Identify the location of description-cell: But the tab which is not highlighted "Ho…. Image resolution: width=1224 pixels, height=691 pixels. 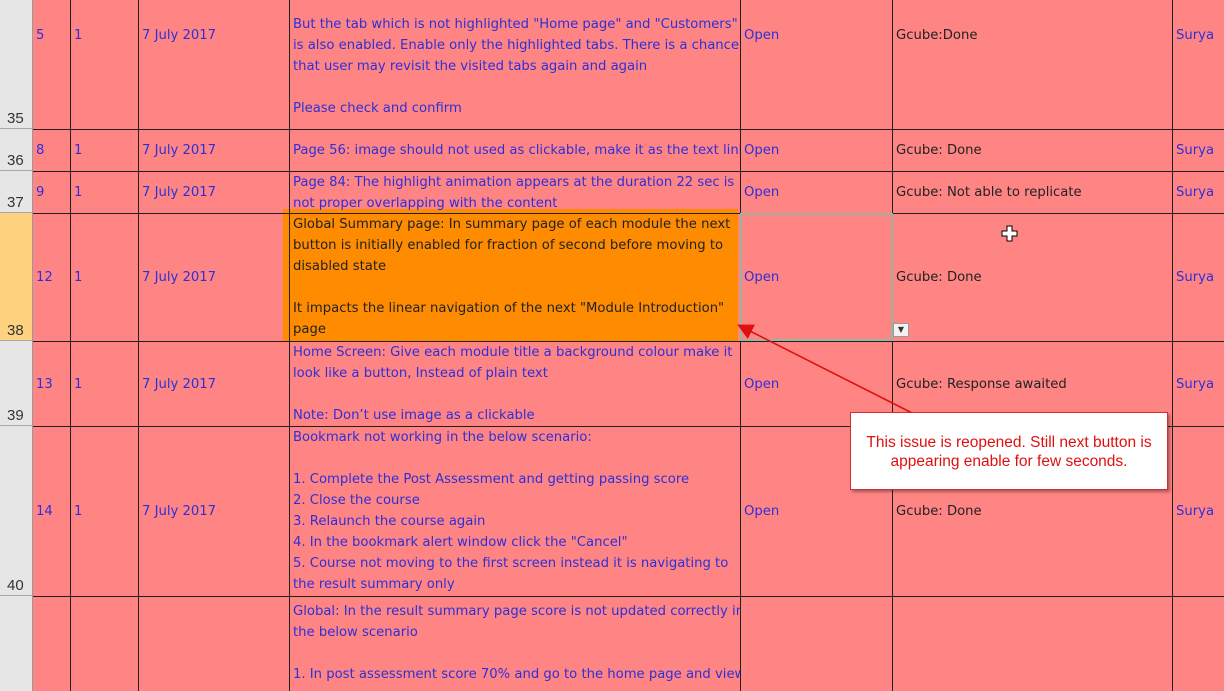
(515, 69).